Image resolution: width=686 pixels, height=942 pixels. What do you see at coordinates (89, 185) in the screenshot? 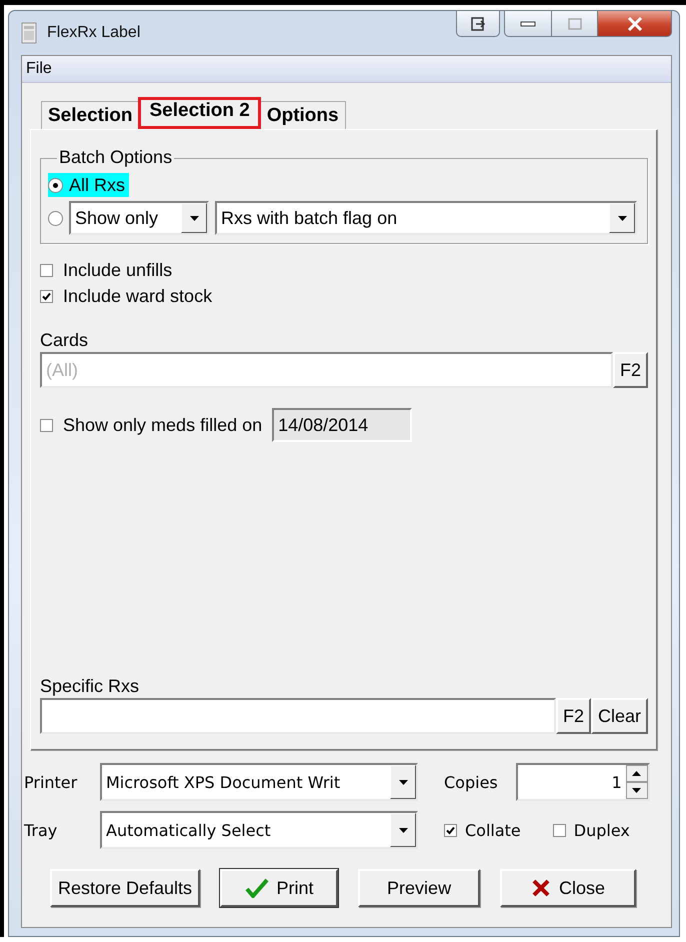
I see `highlighted-radio-option: All Rxs` at bounding box center [89, 185].